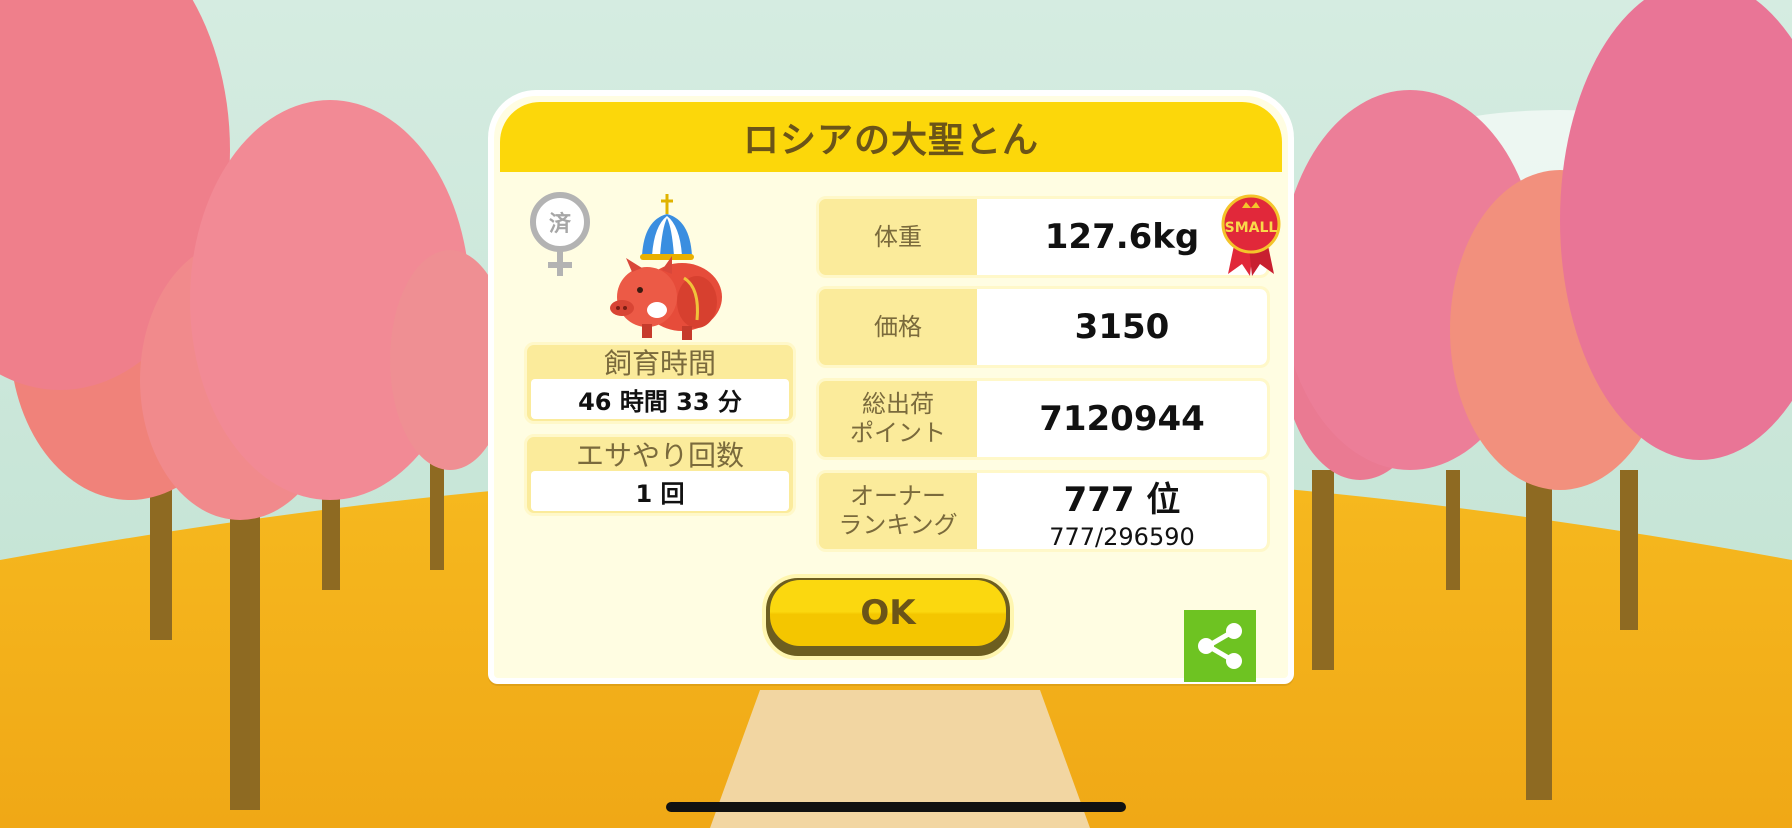 The width and height of the screenshot is (1792, 828). I want to click on stat-row-price: 価格 3150, so click(1043, 327).